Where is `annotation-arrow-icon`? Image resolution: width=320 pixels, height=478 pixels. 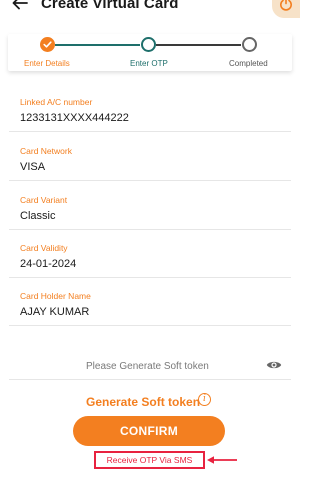
annotation-arrow-icon is located at coordinates (222, 461).